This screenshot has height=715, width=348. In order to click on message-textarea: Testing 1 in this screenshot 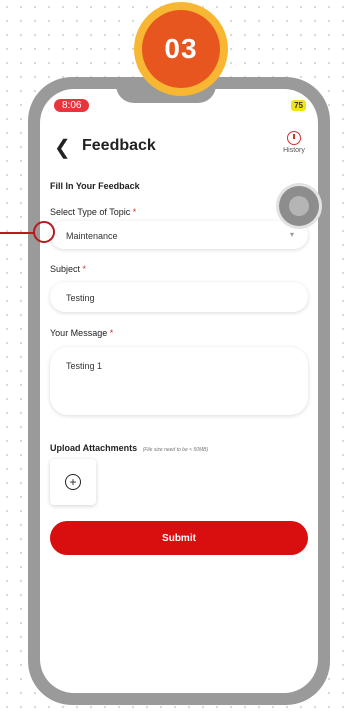, I will do `click(179, 381)`.